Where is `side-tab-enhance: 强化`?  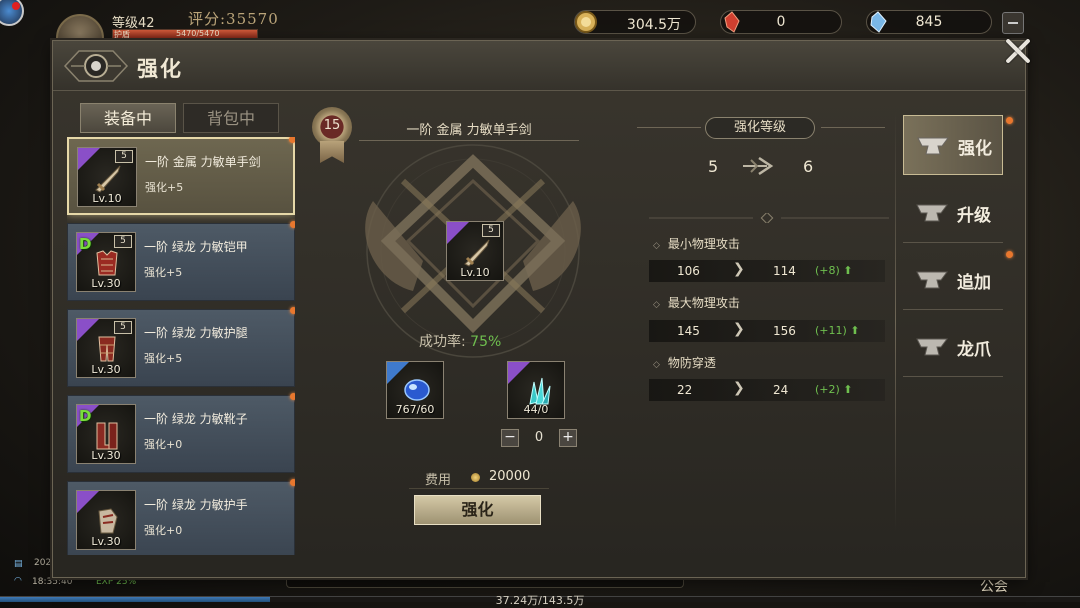
side-tab-enhance: 强化 is located at coordinates (953, 145).